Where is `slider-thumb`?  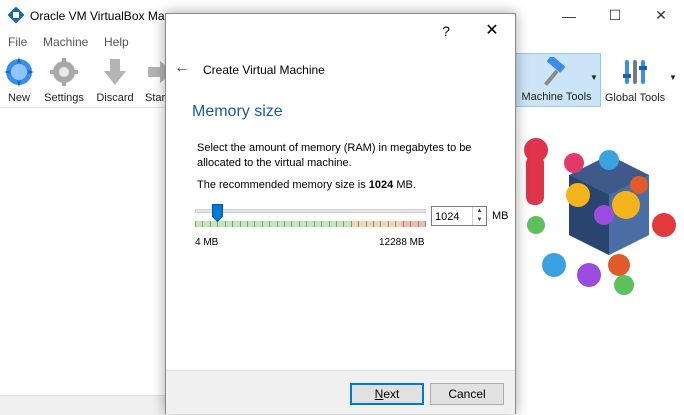
slider-thumb is located at coordinates (217, 213).